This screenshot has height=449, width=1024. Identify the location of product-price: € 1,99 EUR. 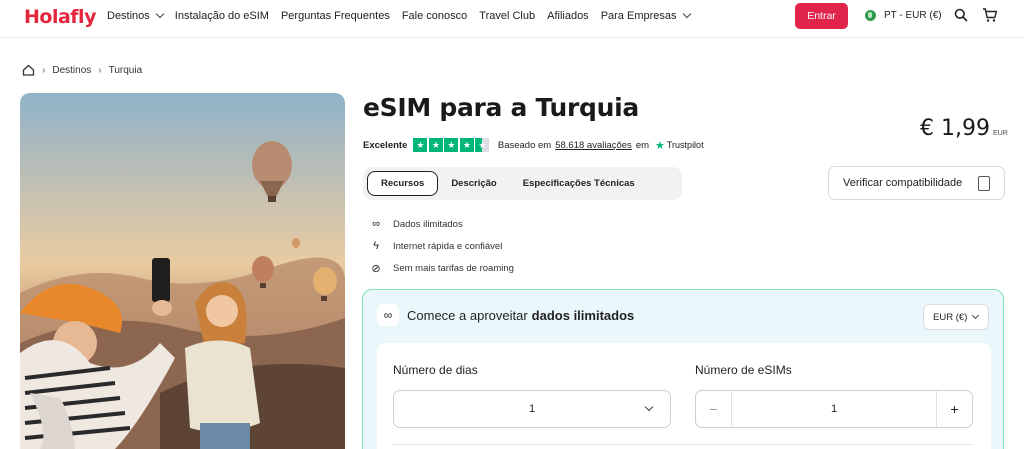
(964, 128).